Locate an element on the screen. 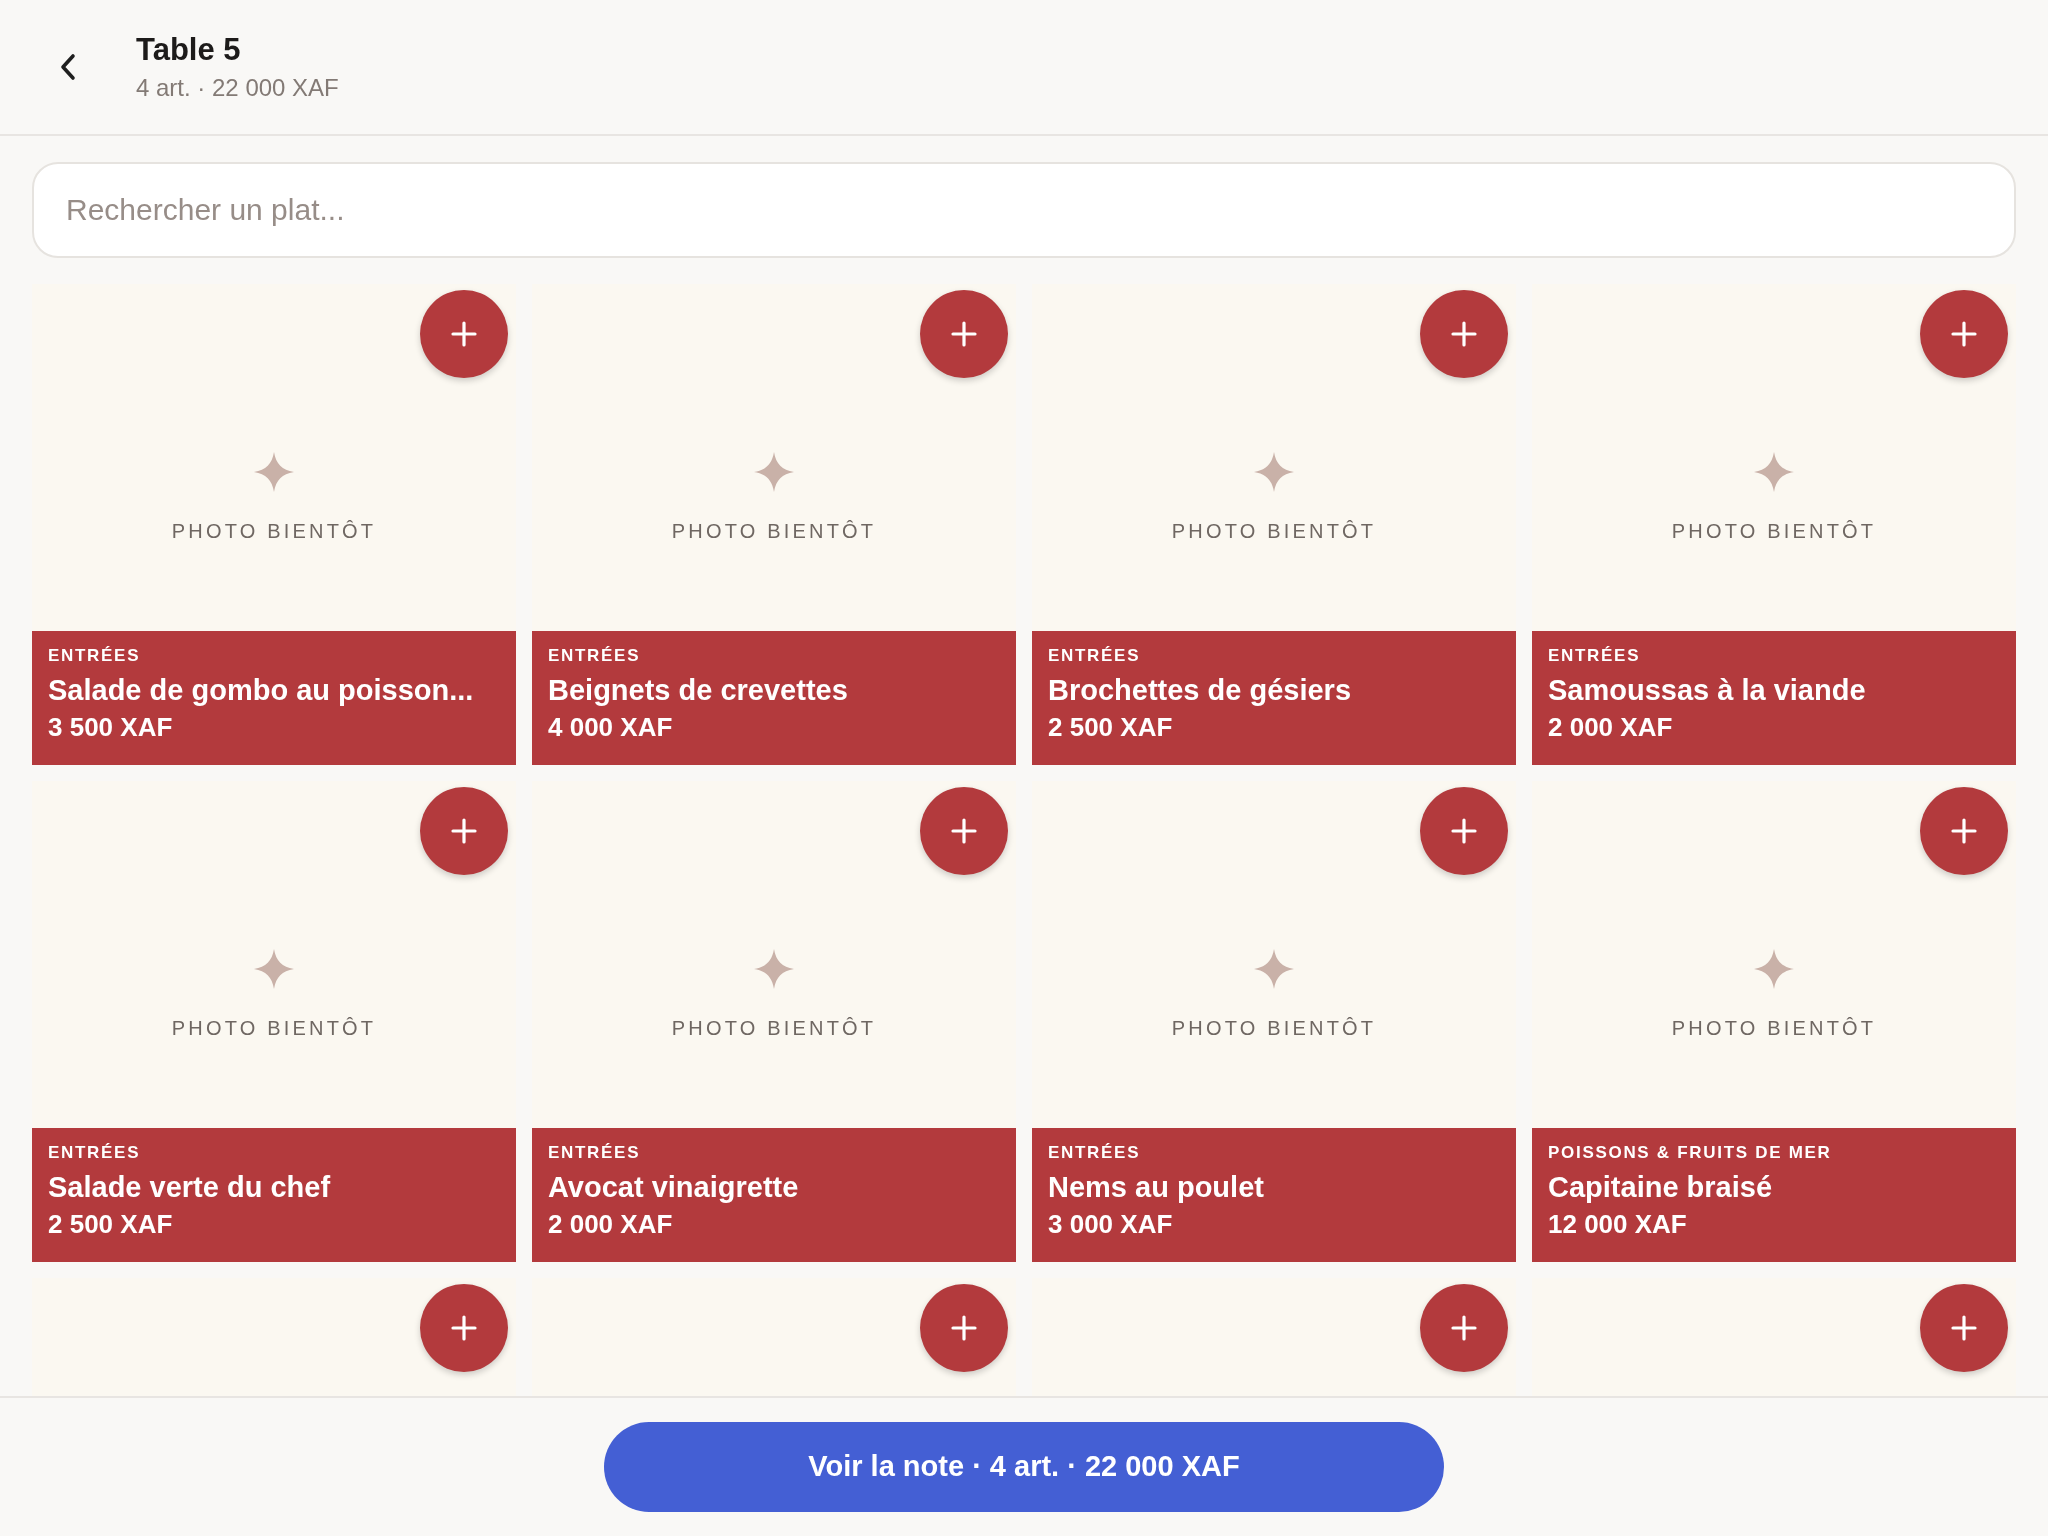 This screenshot has width=2048, height=1536. dish-info-band: ENTRÉES Brochettes de gésiers 2 500 XAF is located at coordinates (1274, 698).